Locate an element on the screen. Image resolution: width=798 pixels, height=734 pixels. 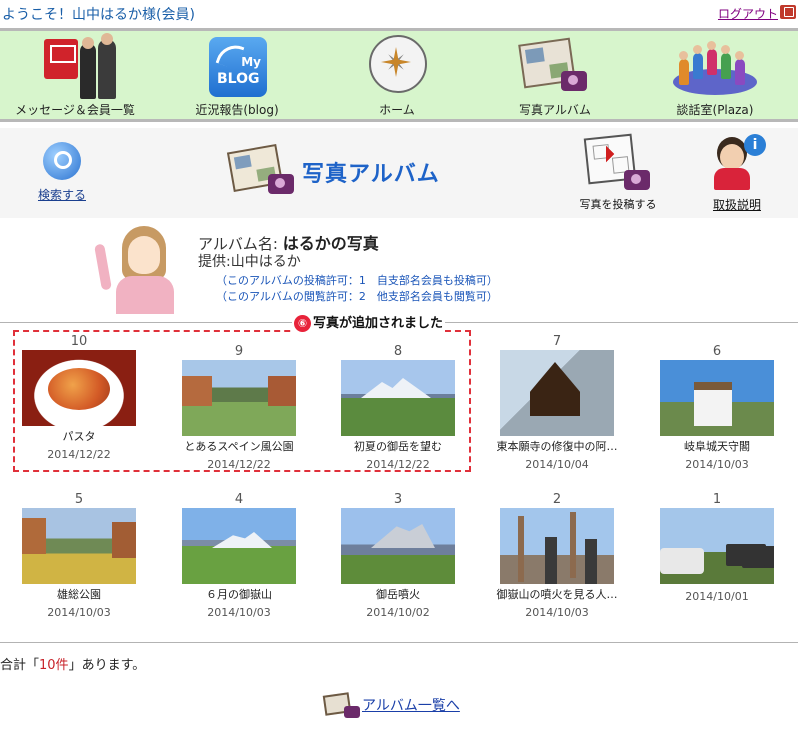
blog-icon-text: BLOG is located at coordinates (238, 79).